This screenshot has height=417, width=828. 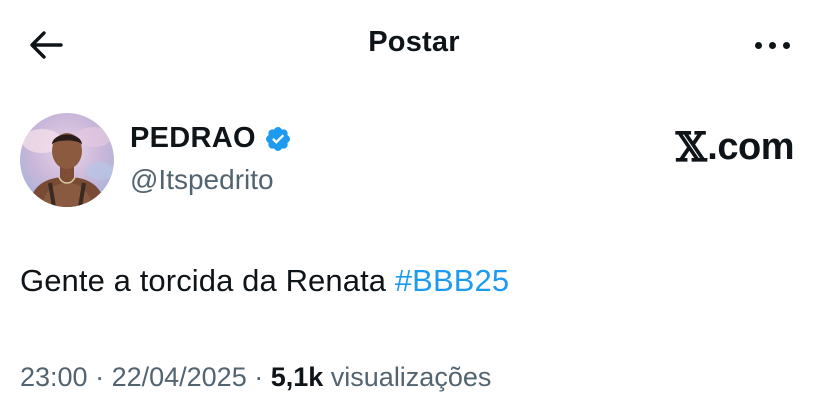 I want to click on more-options-button, so click(x=772, y=45).